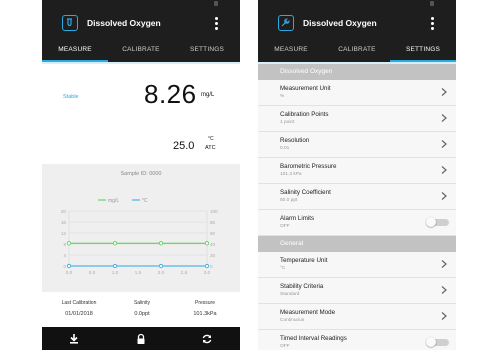 The height and width of the screenshot is (350, 498). Describe the element at coordinates (204, 303) in the screenshot. I see `pressure-label: Pressure` at that location.